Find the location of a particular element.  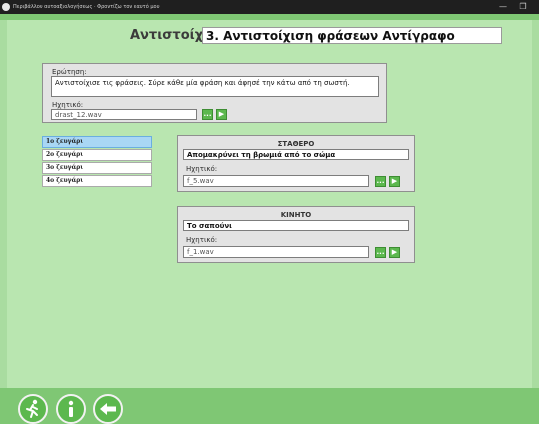

pair-item-4: 4ο ζευγάρι is located at coordinates (97, 181).